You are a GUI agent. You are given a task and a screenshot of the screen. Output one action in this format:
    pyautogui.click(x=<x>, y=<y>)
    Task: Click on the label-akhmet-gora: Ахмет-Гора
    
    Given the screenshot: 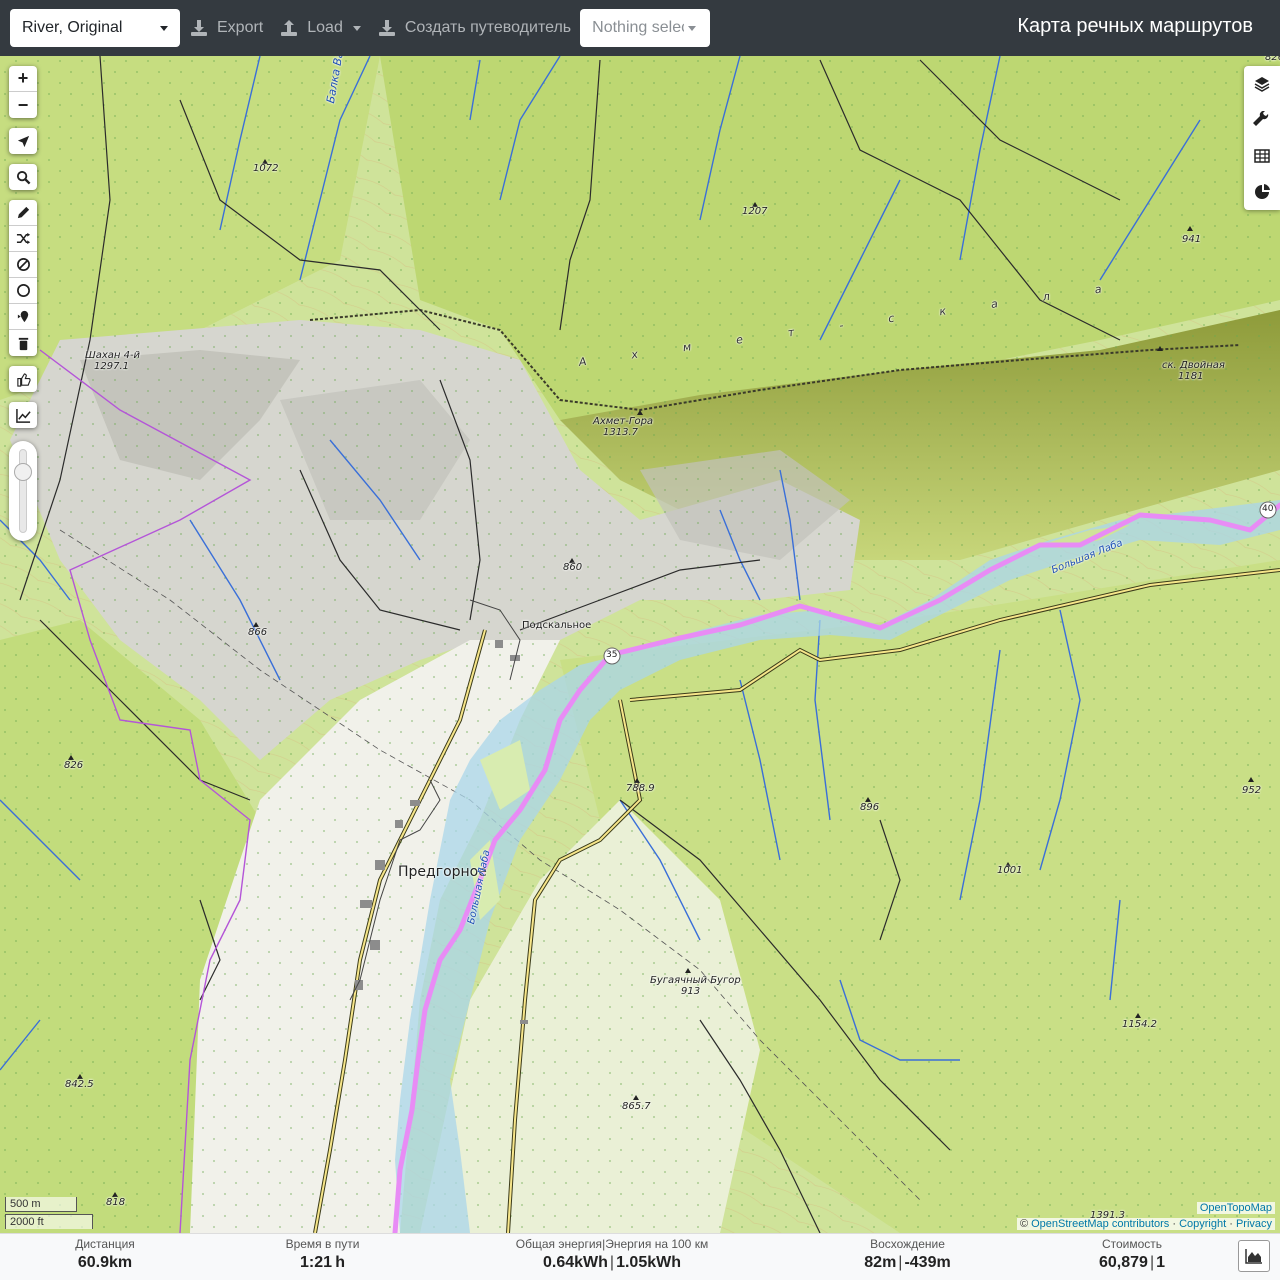 What is the action you would take?
    pyautogui.click(x=623, y=421)
    